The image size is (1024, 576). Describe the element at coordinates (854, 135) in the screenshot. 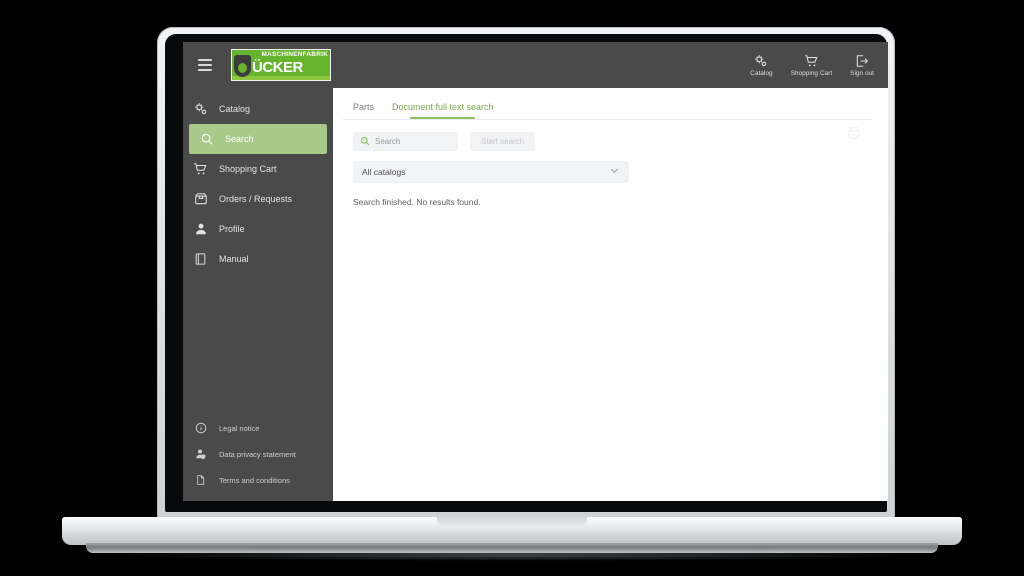

I see `print-ghost-icon` at that location.